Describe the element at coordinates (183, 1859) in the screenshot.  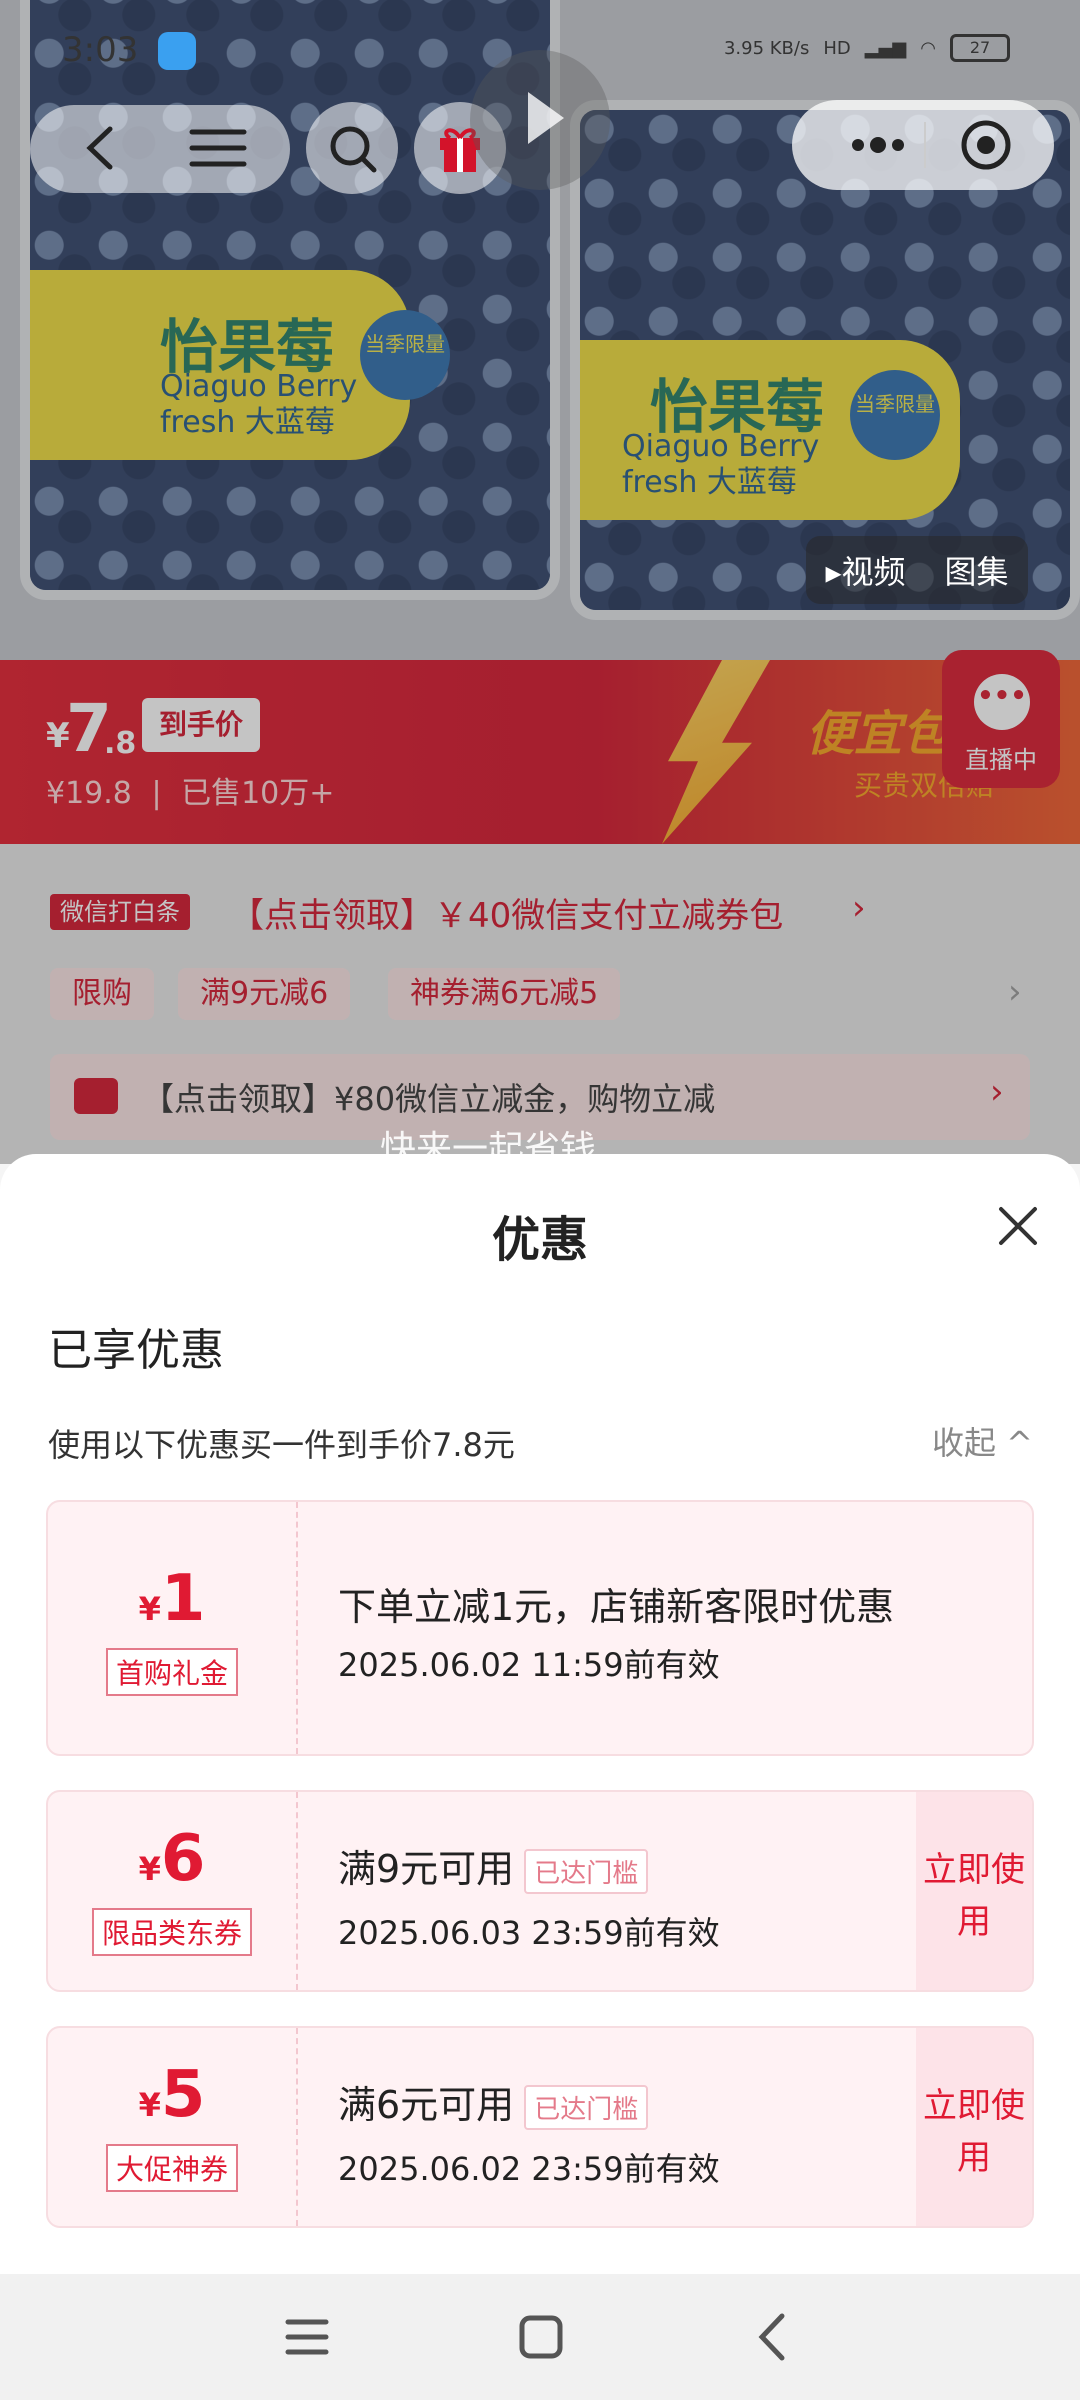
I see `coupon-amount: 6` at that location.